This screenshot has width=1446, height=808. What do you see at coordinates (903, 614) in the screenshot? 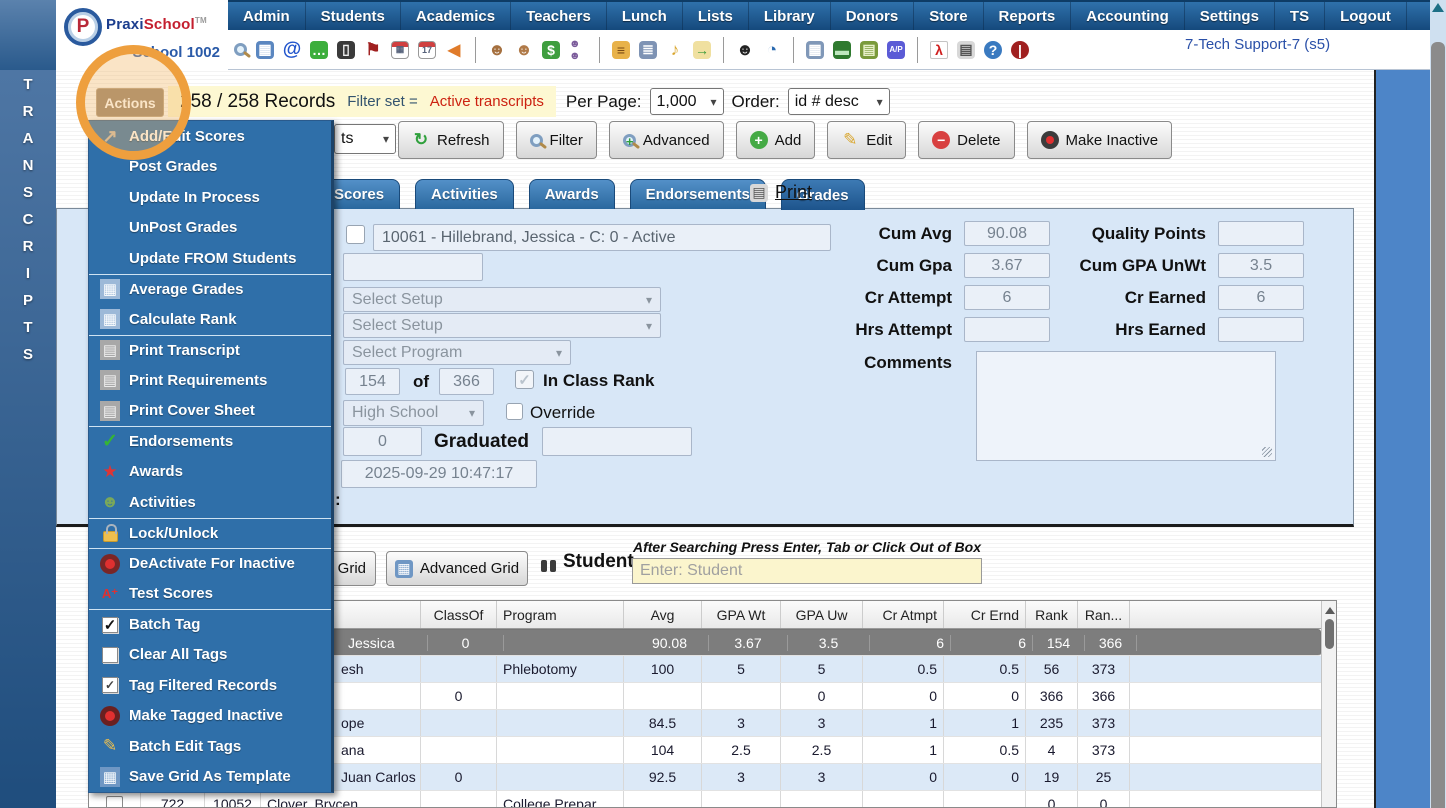
I see `column-header-cr-atmpt: Cr Atmpt` at bounding box center [903, 614].